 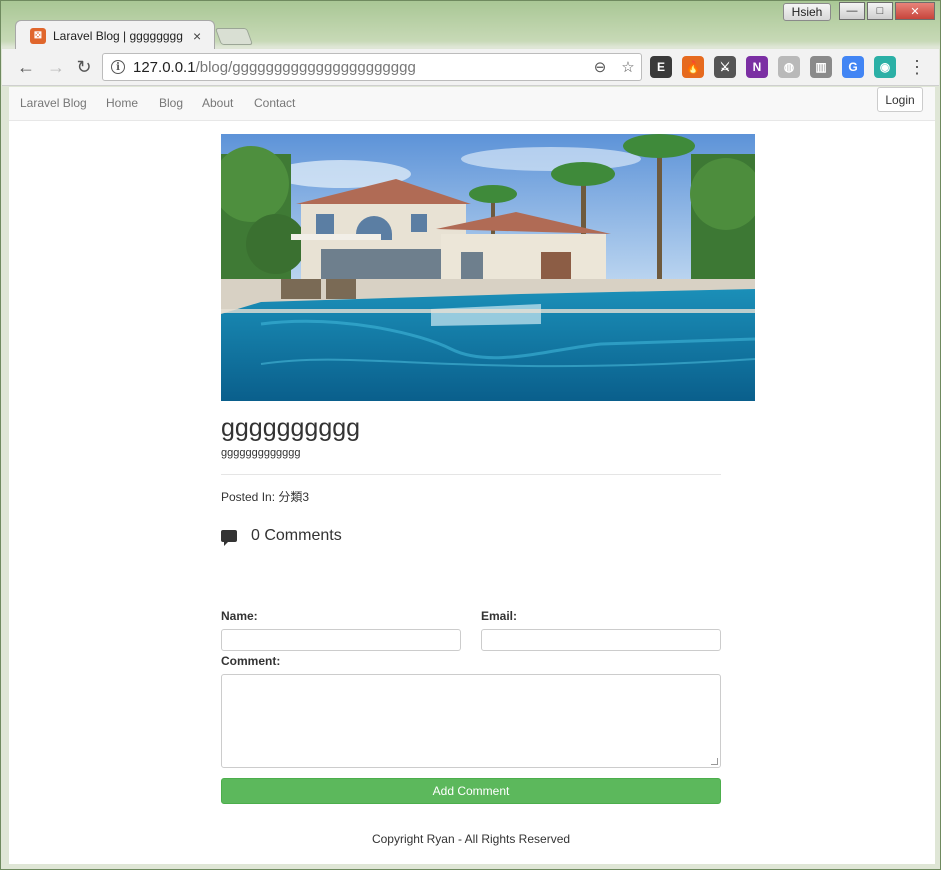 I want to click on posted-in-category: Posted In: 分類3, so click(x=265, y=497).